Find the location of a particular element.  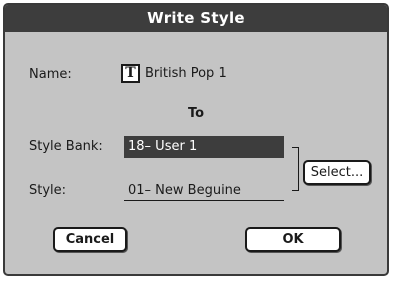

ok-button: OK is located at coordinates (293, 239).